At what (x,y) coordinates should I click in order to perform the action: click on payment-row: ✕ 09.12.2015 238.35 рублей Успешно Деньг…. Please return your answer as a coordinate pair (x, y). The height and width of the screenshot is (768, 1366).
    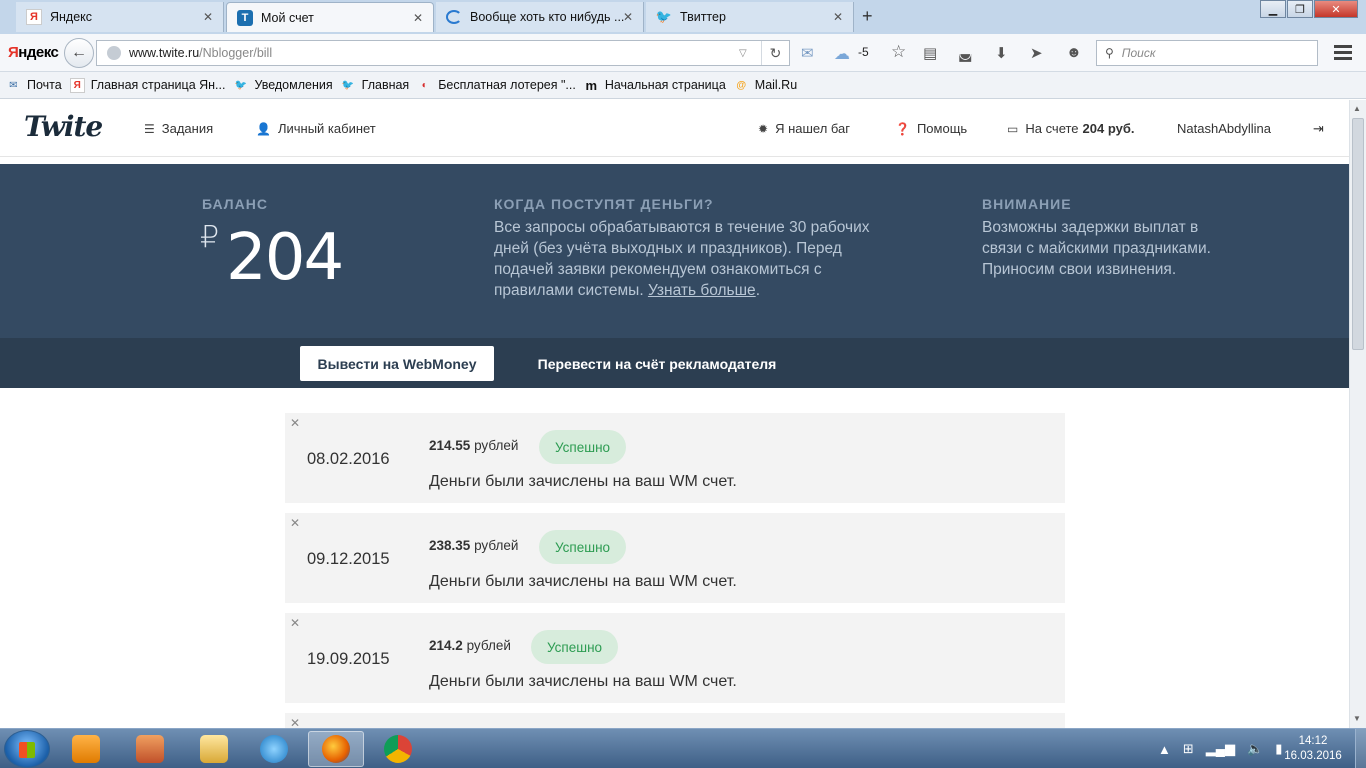
    Looking at the image, I should click on (675, 558).